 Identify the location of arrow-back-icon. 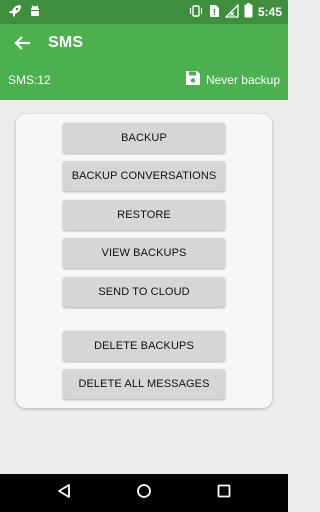
(23, 45).